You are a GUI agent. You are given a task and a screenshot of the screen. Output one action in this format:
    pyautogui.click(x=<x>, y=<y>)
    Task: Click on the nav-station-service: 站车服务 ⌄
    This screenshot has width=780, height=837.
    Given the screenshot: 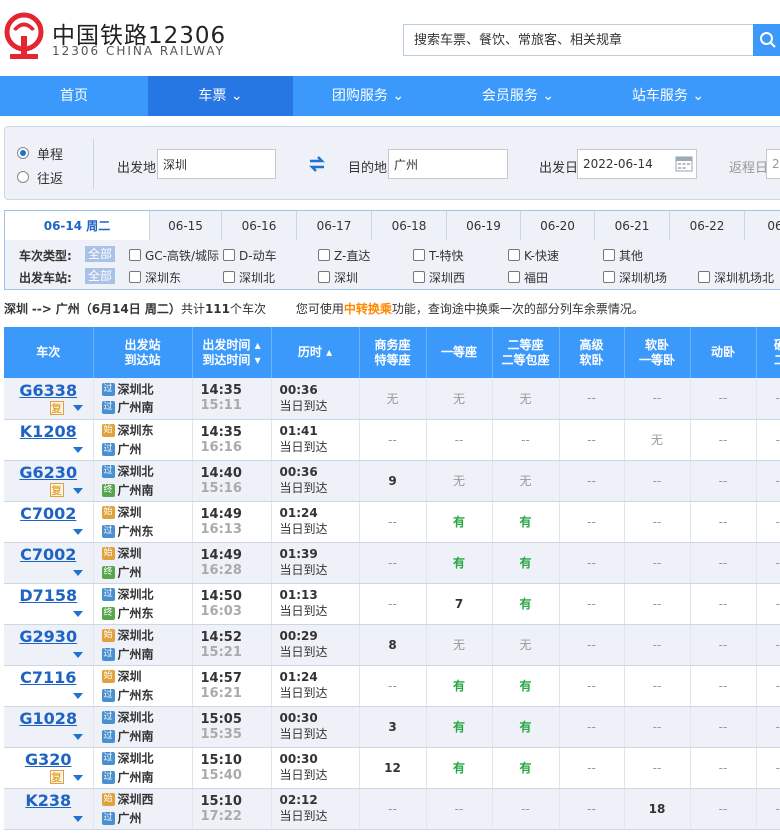 What is the action you would take?
    pyautogui.click(x=668, y=96)
    